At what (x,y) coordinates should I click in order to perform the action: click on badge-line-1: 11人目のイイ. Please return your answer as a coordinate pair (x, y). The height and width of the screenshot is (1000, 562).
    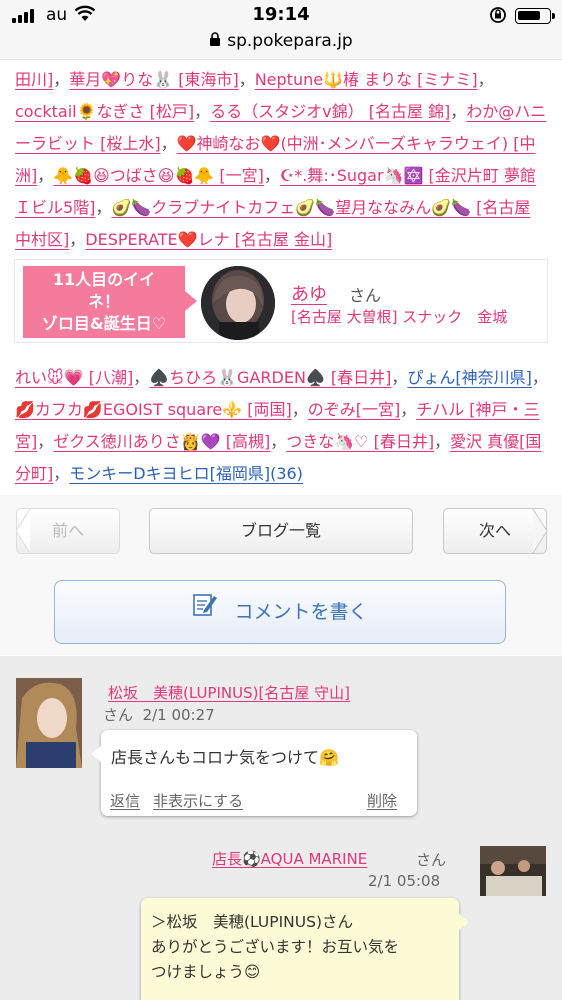
    Looking at the image, I should click on (104, 279).